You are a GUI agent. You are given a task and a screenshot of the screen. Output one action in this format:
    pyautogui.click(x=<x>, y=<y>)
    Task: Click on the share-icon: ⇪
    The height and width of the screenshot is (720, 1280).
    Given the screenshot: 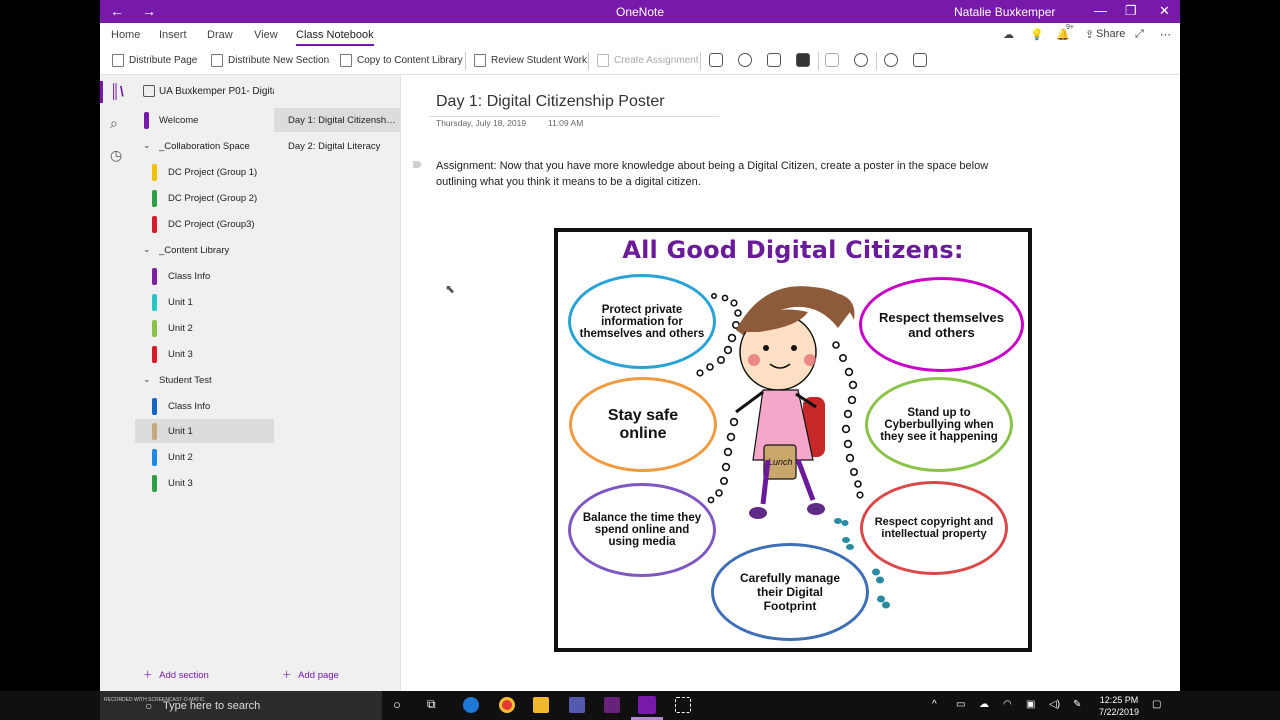 What is the action you would take?
    pyautogui.click(x=1090, y=35)
    